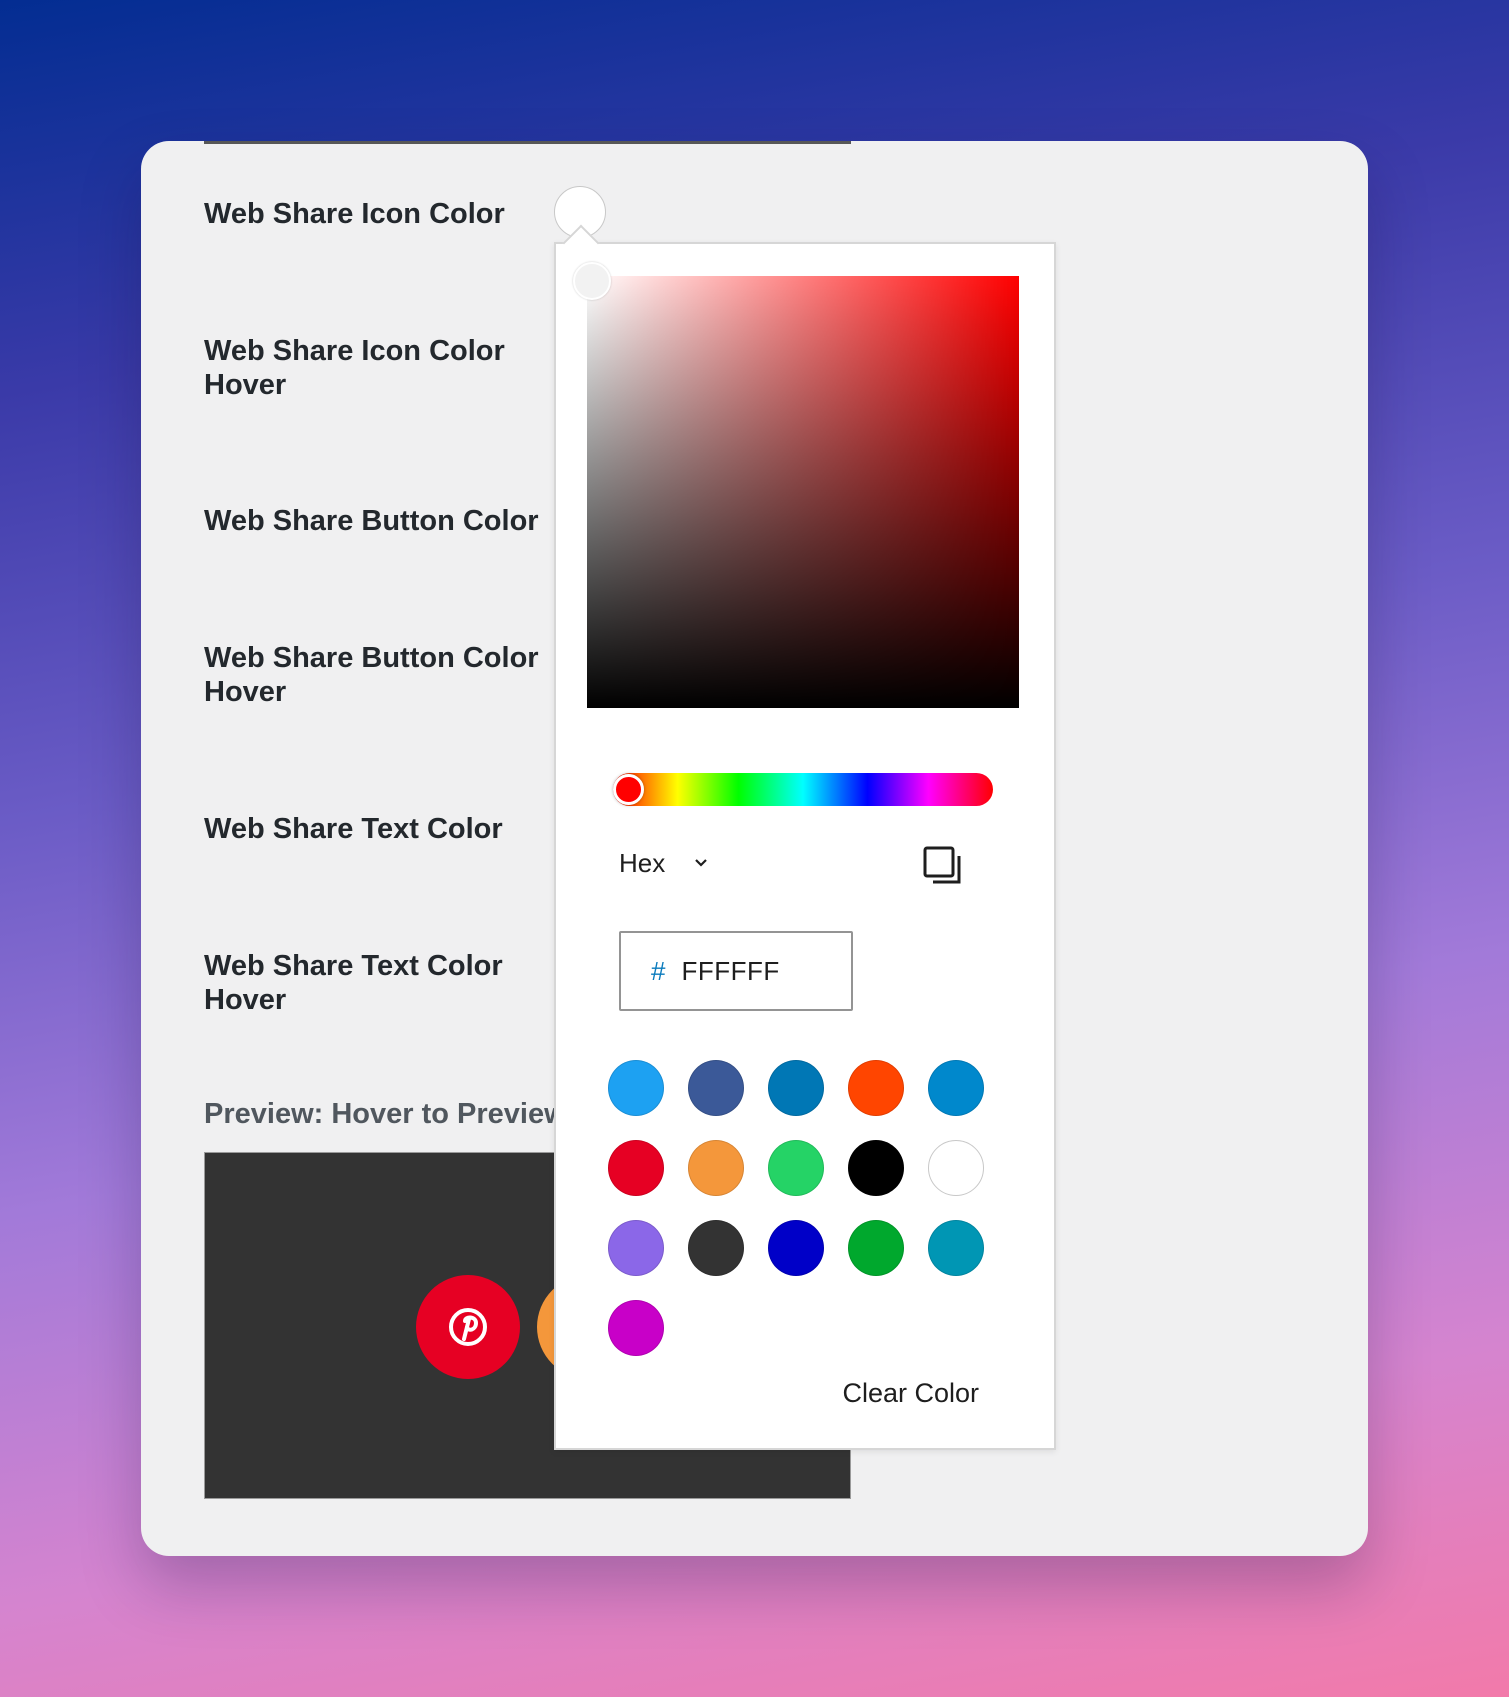  Describe the element at coordinates (353, 829) in the screenshot. I see `label-text-color: Web Share Text Color` at that location.